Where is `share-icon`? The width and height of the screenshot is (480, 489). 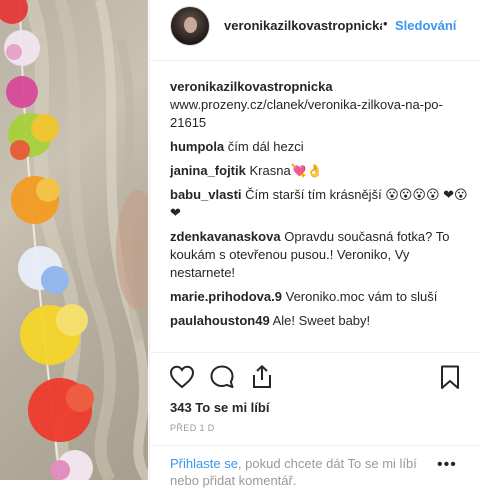 share-icon is located at coordinates (262, 377).